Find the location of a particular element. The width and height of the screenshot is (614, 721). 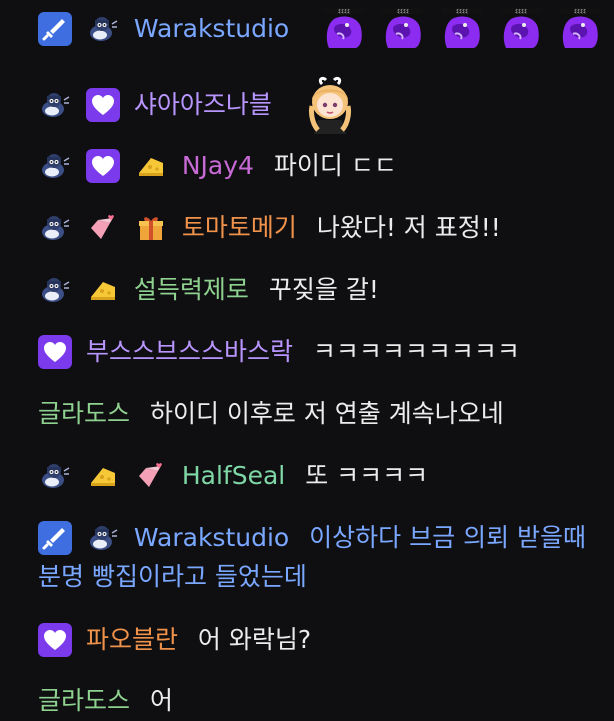

chat-message-text: 또 ㅋㅋㅋㅋ is located at coordinates (367, 475).